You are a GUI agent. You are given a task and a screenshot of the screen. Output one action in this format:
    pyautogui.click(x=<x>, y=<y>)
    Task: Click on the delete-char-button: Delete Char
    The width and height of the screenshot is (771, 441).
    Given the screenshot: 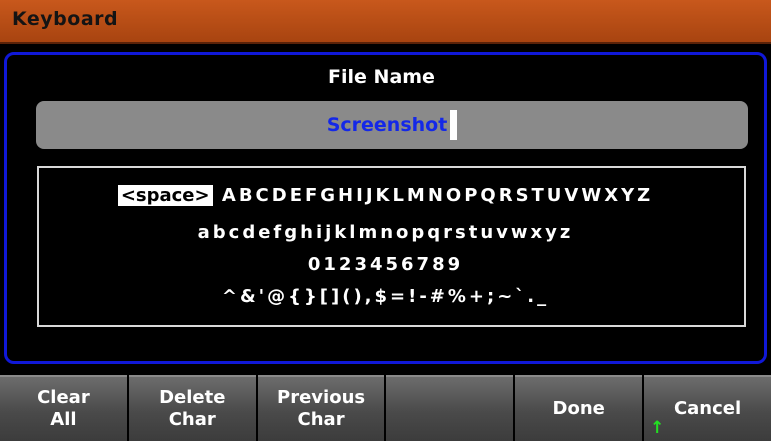 What is the action you would take?
    pyautogui.click(x=192, y=408)
    